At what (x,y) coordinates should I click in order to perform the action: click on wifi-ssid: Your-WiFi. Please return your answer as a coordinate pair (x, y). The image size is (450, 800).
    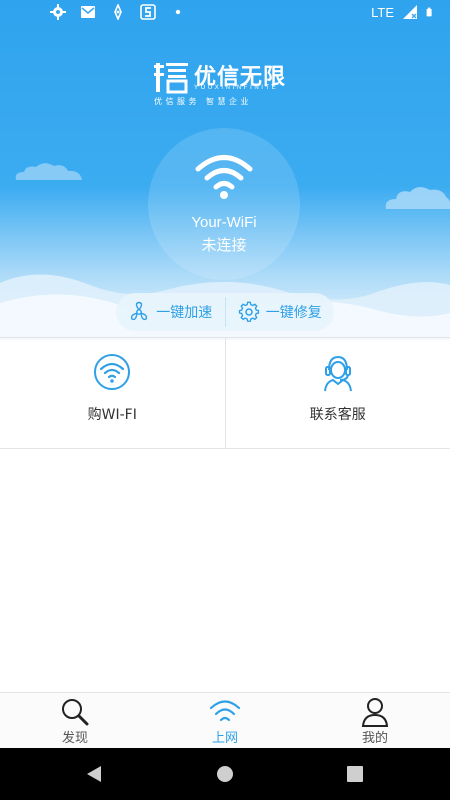
    Looking at the image, I should click on (224, 222).